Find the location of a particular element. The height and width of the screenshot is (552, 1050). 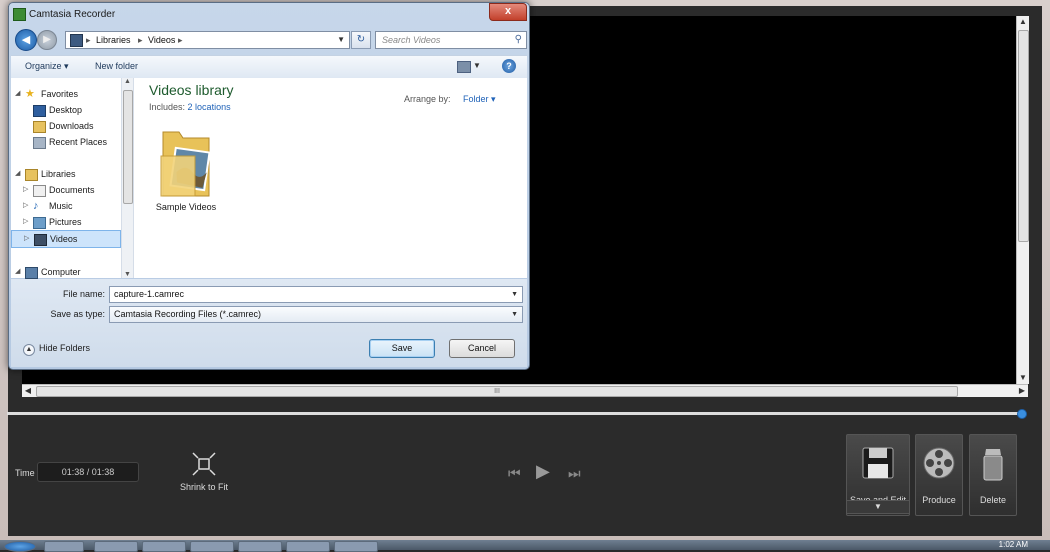

taskbar-app-6-icon is located at coordinates (356, 546).